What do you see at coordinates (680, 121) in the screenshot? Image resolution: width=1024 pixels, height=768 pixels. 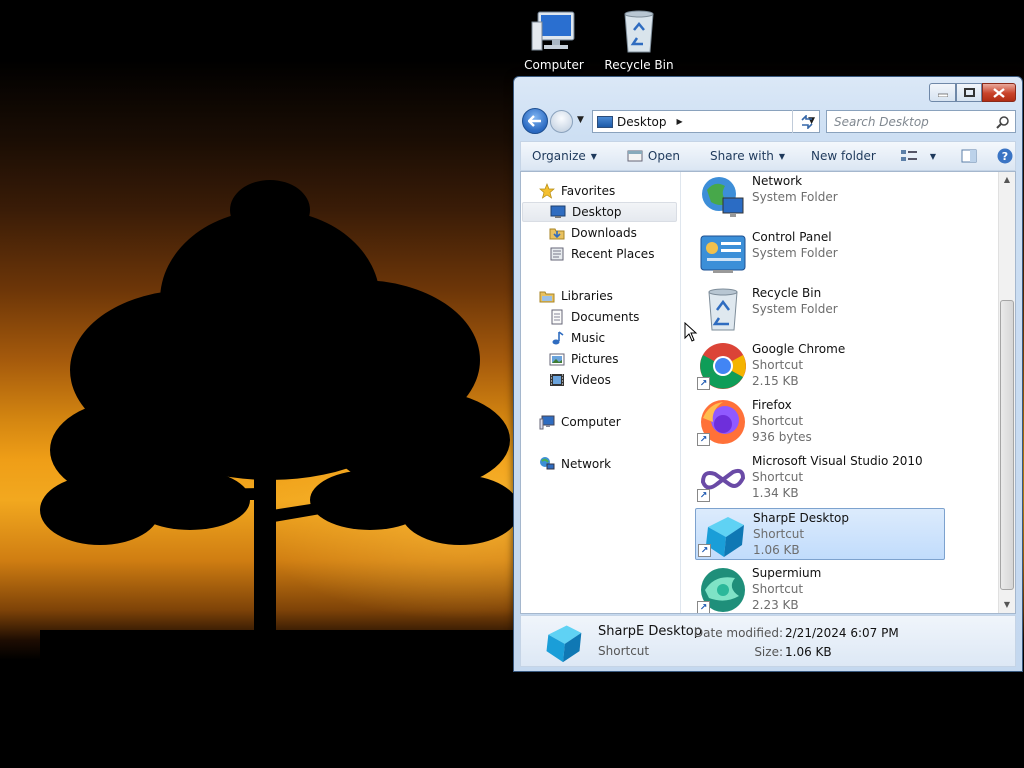 I see `breadcrumb-chevron-icon: ▶` at bounding box center [680, 121].